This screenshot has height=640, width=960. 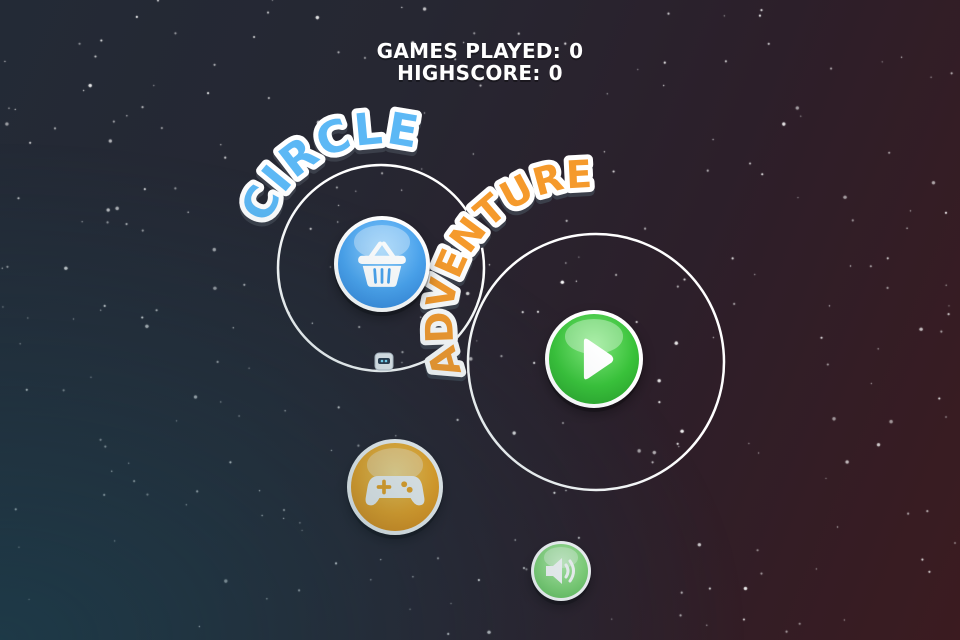 I want to click on shop-button, so click(x=382, y=264).